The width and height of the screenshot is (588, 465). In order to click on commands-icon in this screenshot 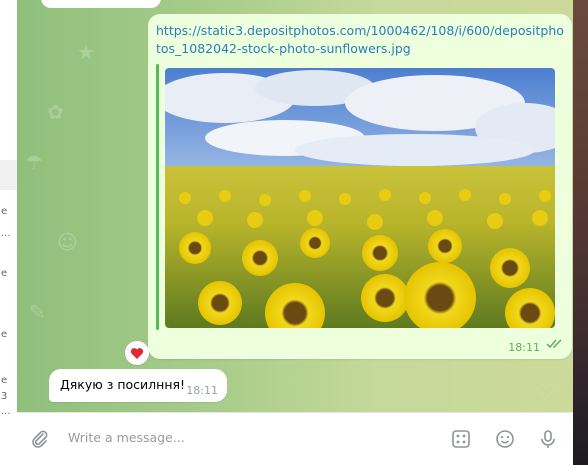, I will do `click(461, 439)`.